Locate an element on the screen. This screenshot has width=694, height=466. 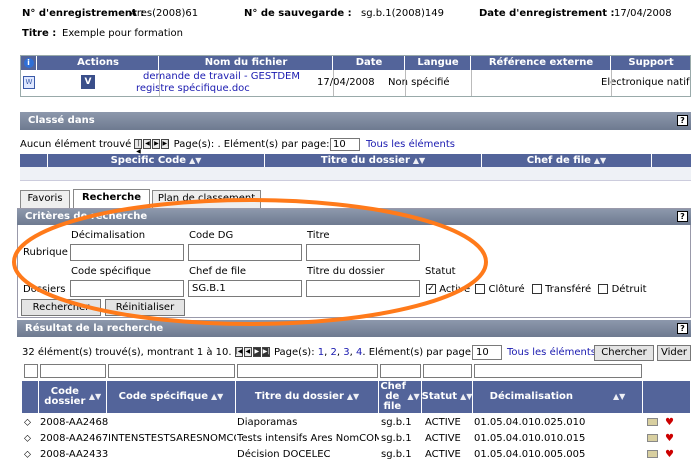
col-decimalisation: Décimalisation ▲▼ is located at coordinates (558, 397).